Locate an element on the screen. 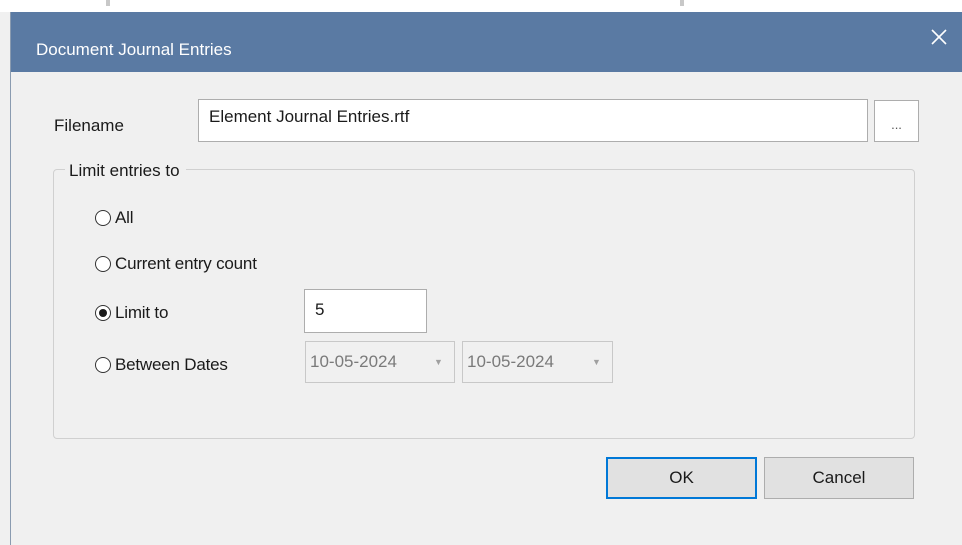  date-from-picker: 10-05-2024 ▼ is located at coordinates (380, 362).